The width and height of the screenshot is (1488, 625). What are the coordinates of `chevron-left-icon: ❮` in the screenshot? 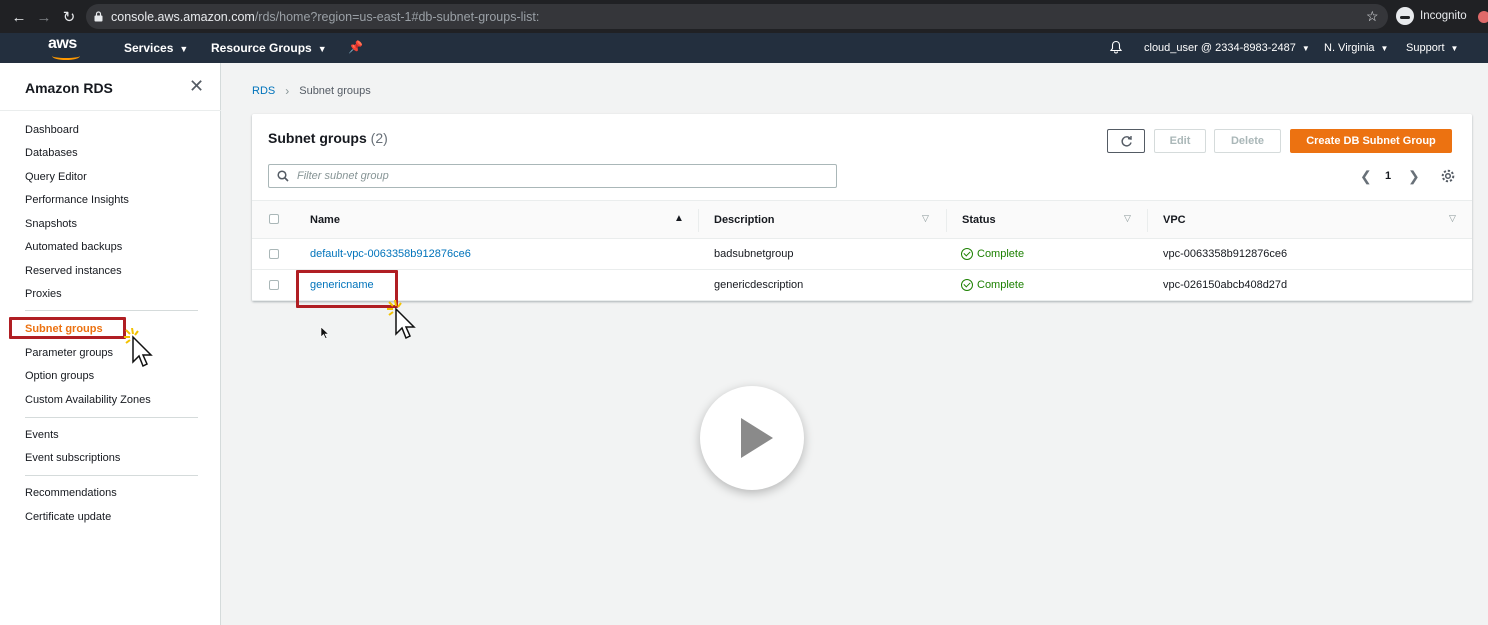 It's located at (1366, 176).